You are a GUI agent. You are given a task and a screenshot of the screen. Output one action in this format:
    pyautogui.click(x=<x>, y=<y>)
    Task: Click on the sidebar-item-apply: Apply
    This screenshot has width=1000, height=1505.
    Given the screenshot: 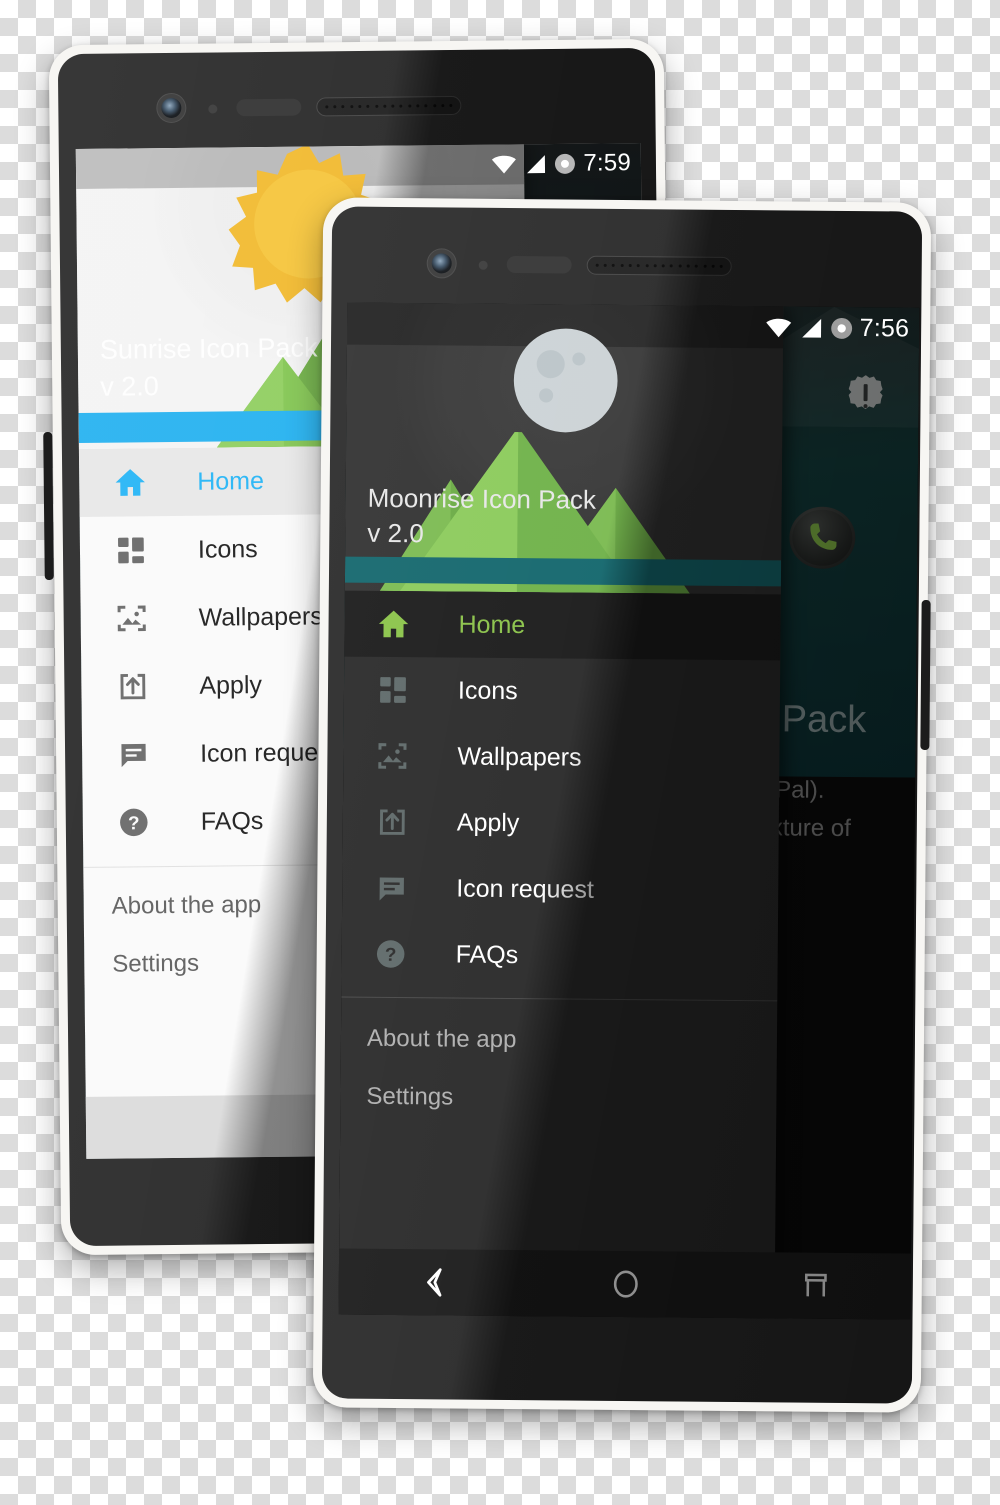 What is the action you would take?
    pyautogui.click(x=561, y=824)
    